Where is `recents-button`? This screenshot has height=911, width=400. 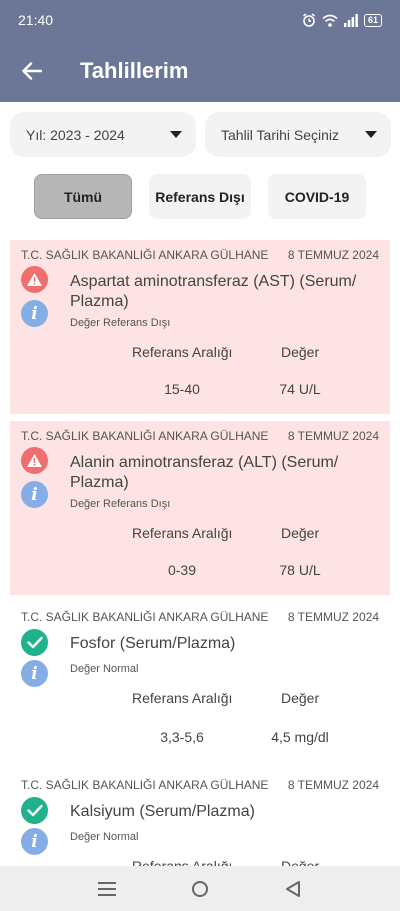 recents-button is located at coordinates (107, 889).